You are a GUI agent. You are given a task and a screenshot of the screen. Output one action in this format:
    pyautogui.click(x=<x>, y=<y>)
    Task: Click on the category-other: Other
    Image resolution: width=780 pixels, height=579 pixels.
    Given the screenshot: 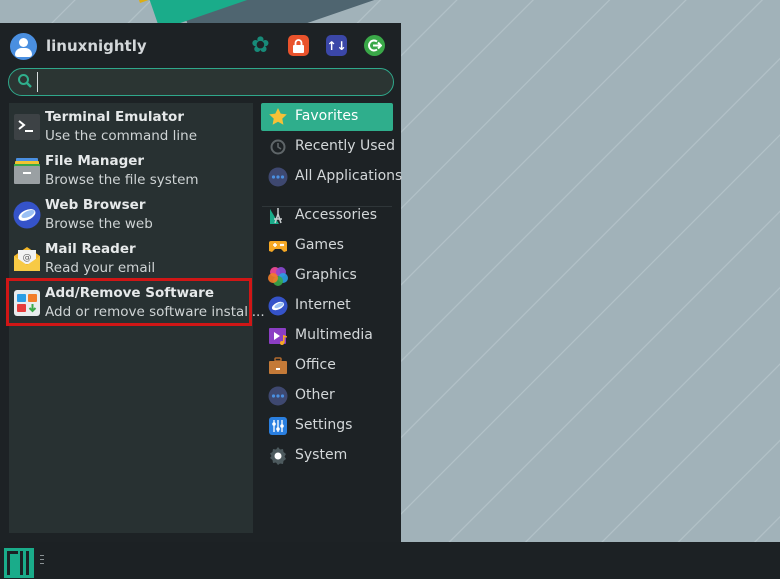 What is the action you would take?
    pyautogui.click(x=327, y=396)
    